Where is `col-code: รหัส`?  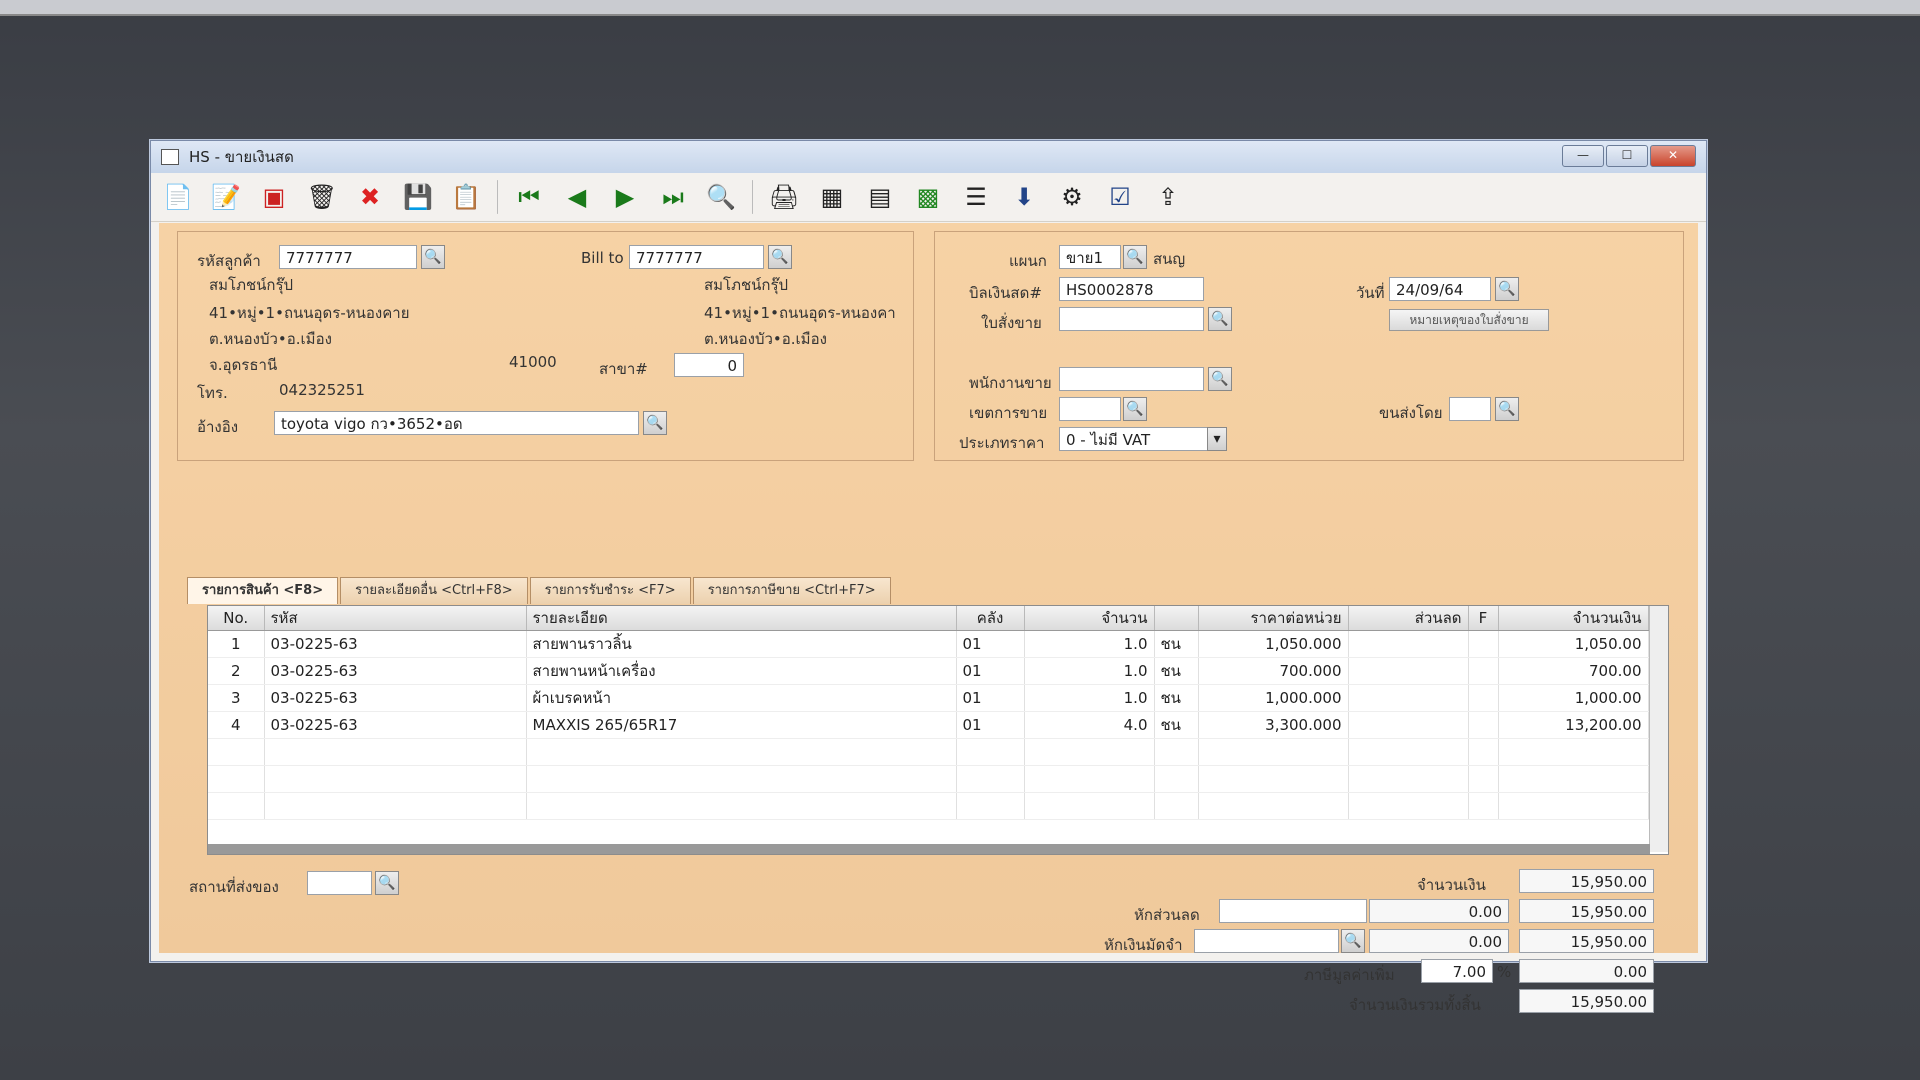 col-code: รหัส is located at coordinates (395, 618).